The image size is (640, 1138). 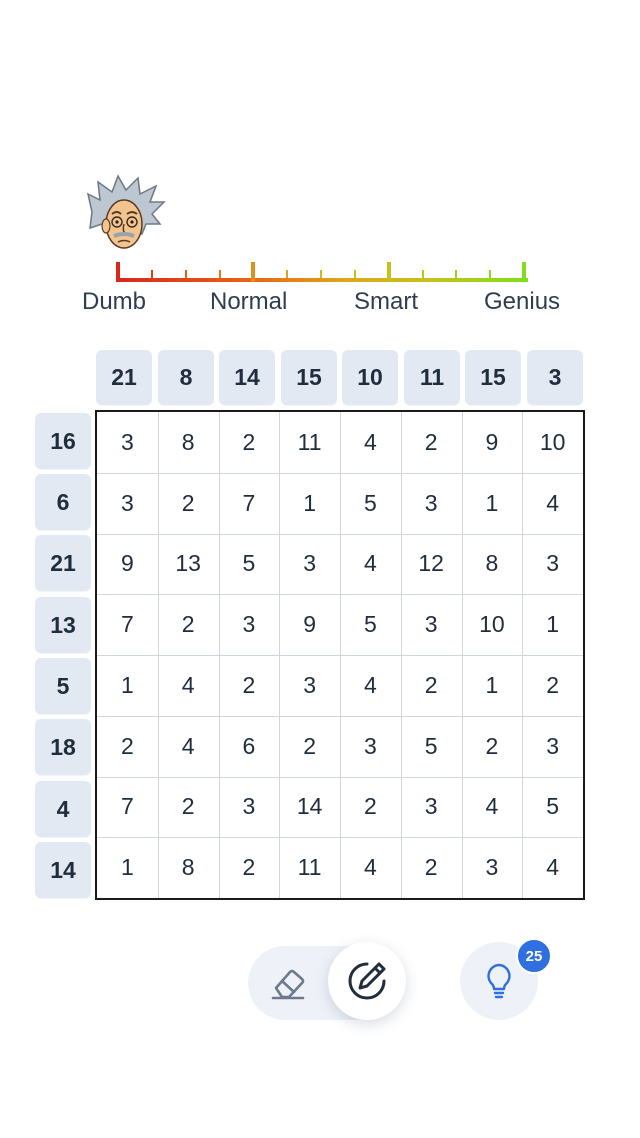 What do you see at coordinates (188, 564) in the screenshot?
I see `grid-cell: 13` at bounding box center [188, 564].